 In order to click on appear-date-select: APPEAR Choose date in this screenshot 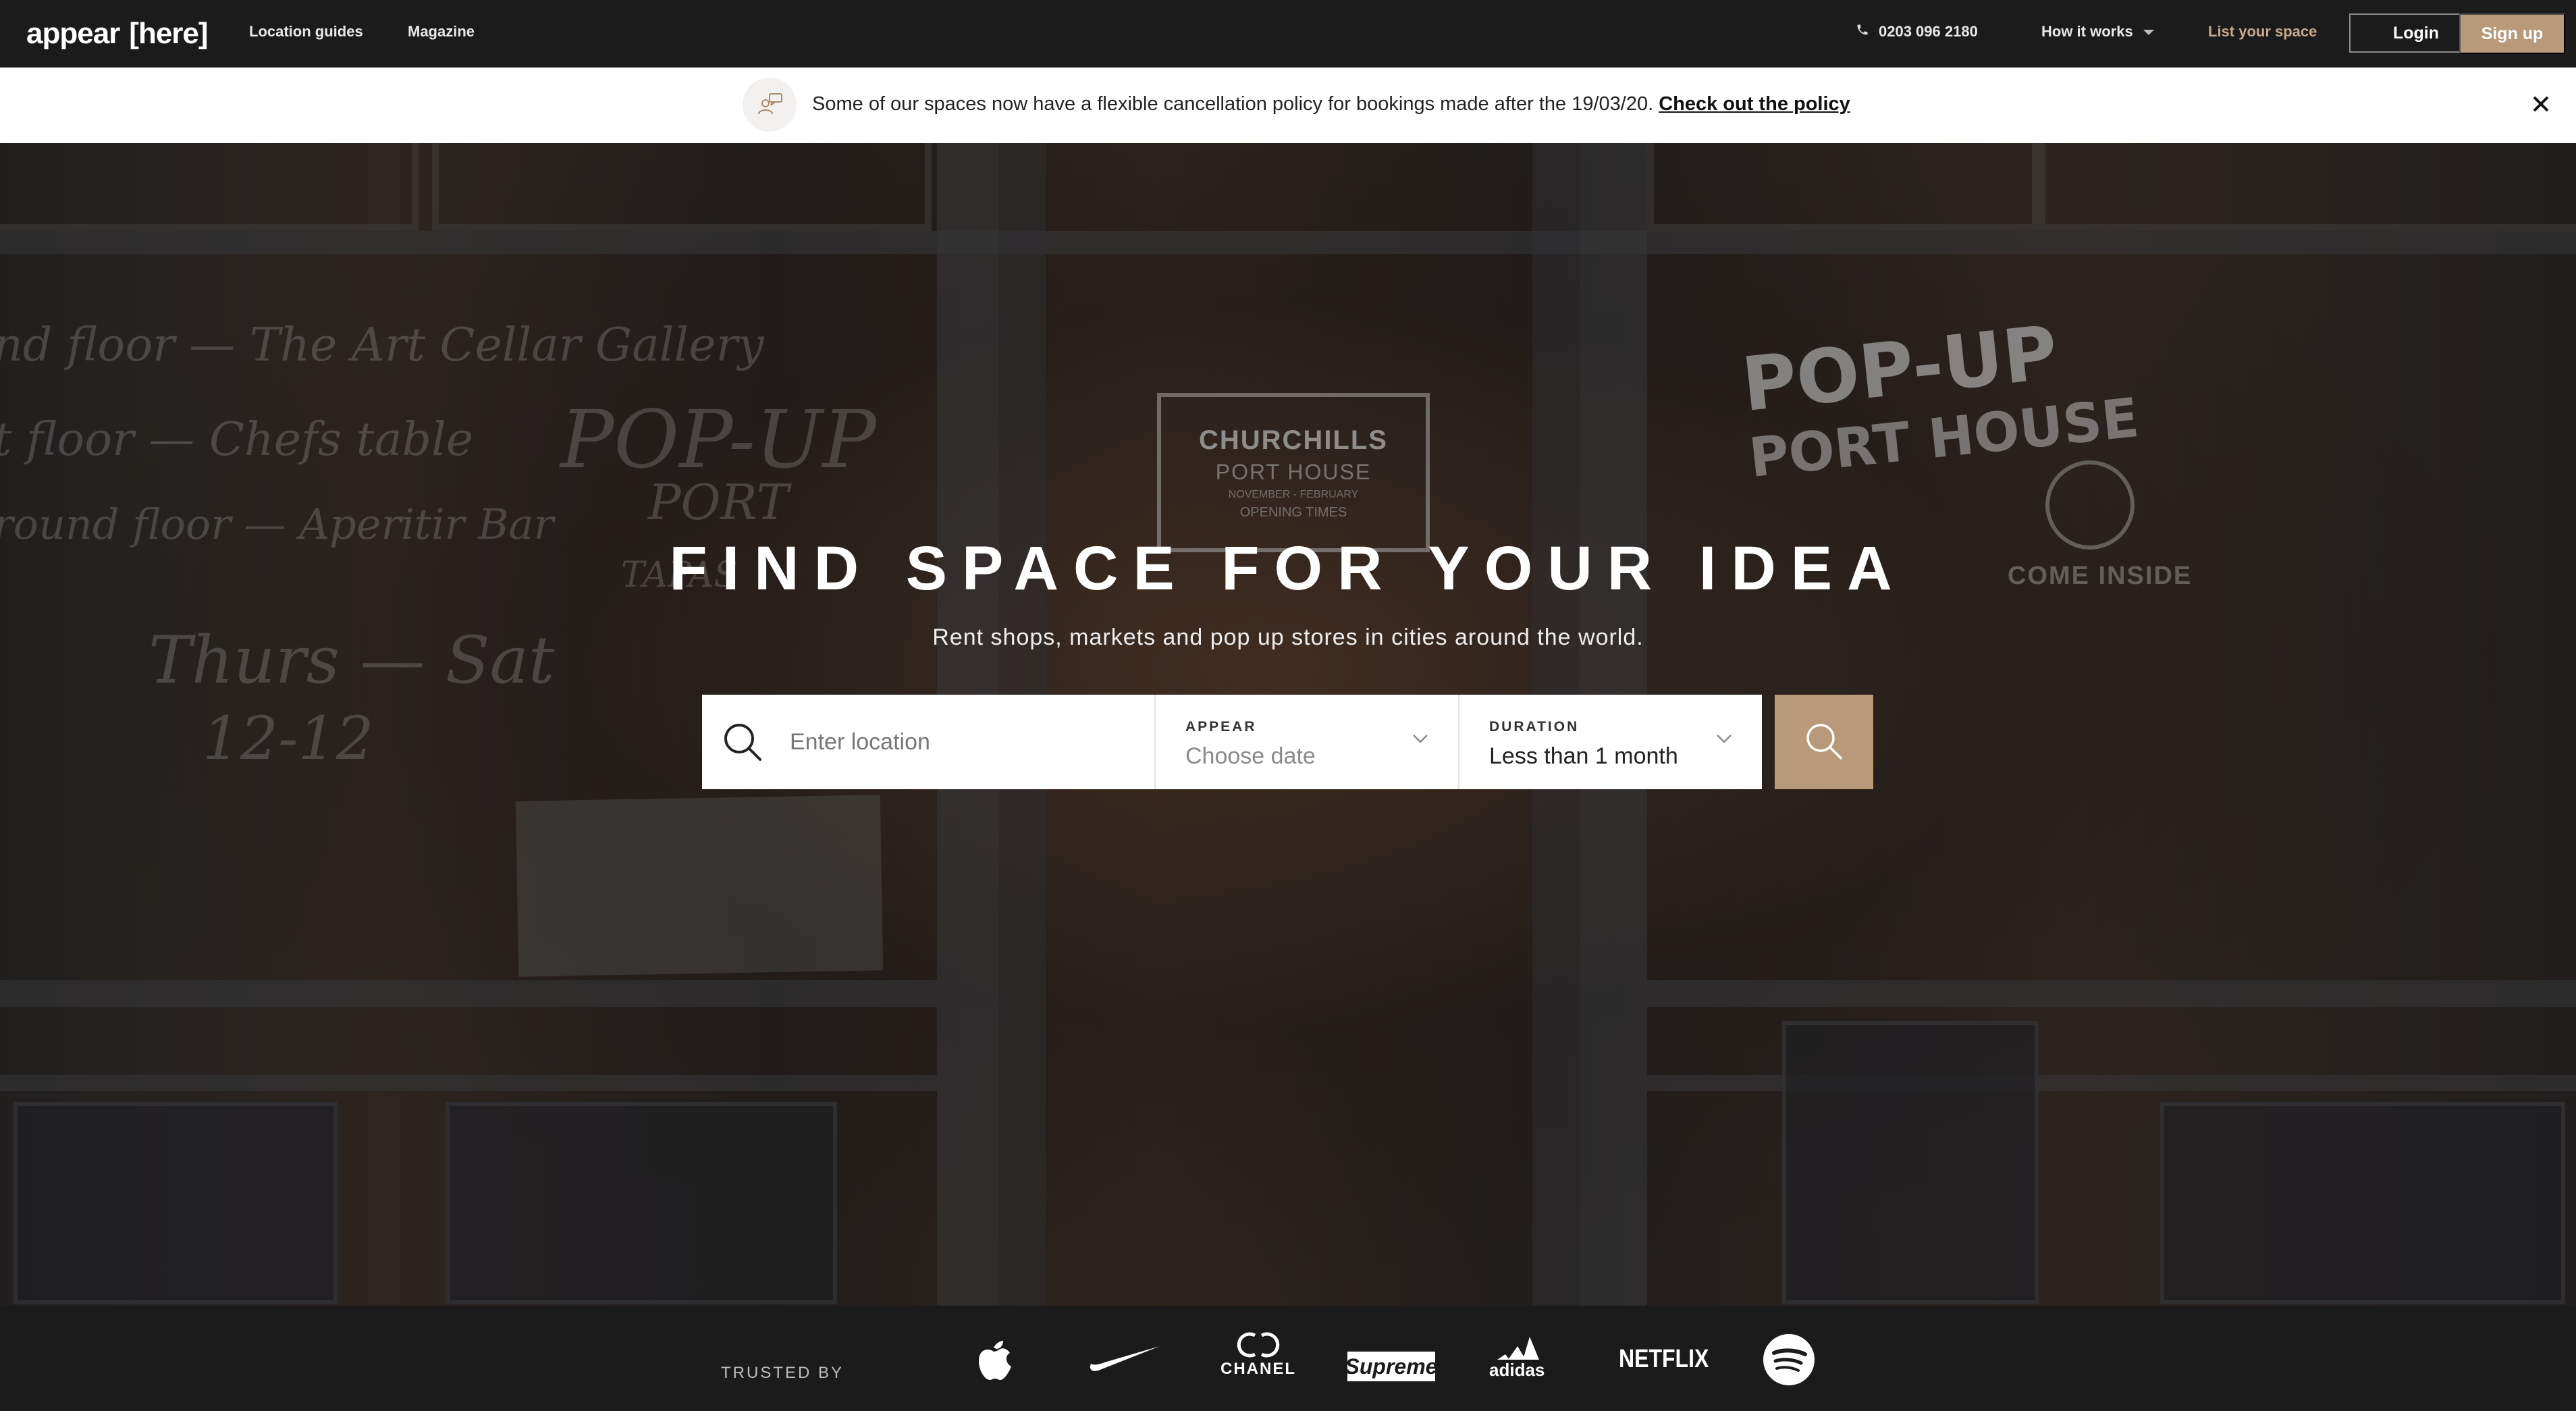, I will do `click(1307, 742)`.